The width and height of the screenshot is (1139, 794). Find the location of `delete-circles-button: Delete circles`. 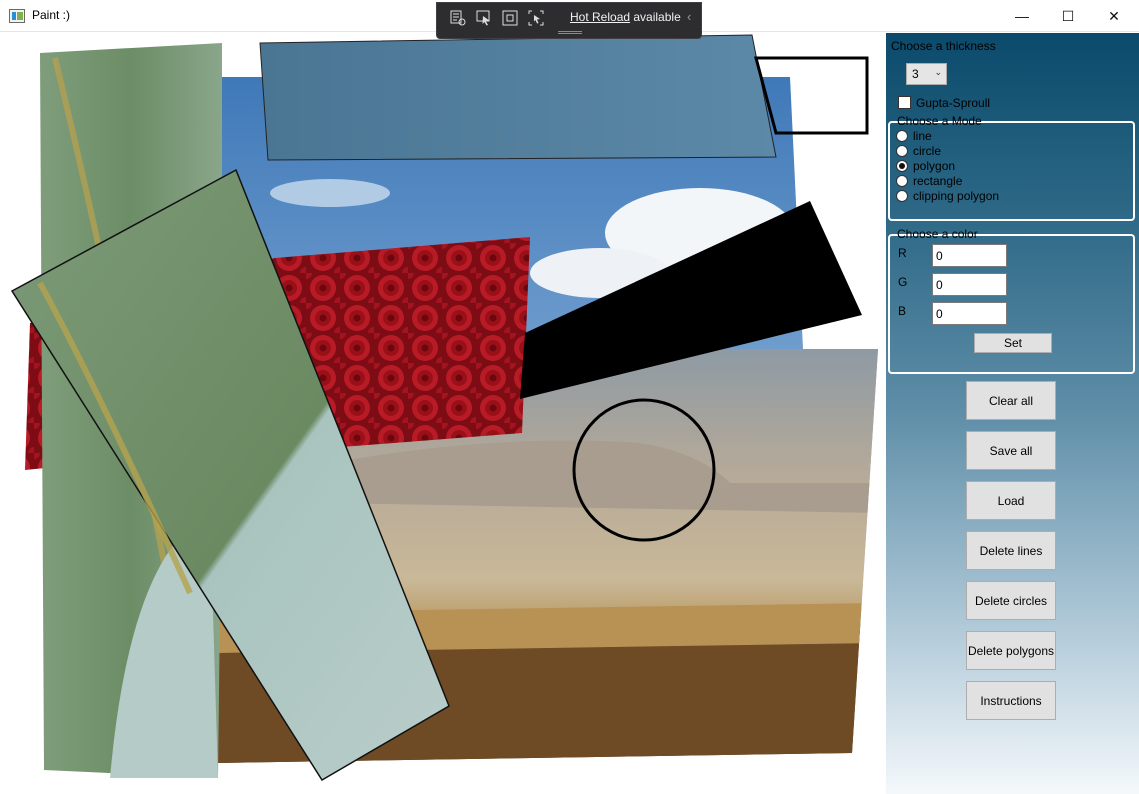

delete-circles-button: Delete circles is located at coordinates (1011, 600).